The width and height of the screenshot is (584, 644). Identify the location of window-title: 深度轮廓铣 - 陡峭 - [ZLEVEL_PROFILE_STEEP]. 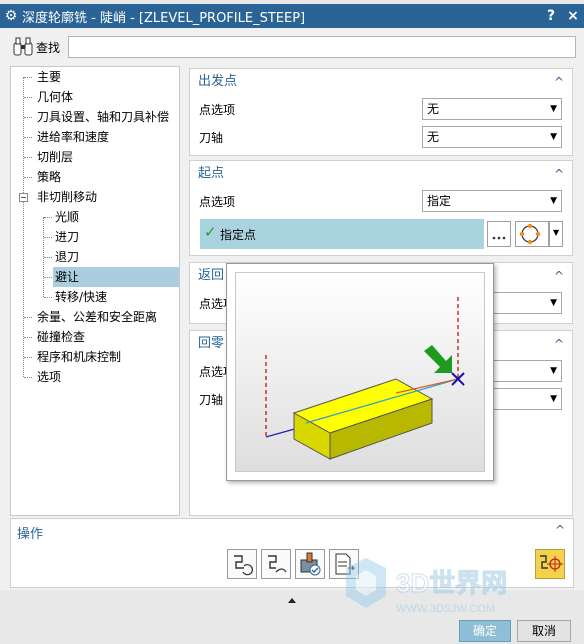
(164, 18).